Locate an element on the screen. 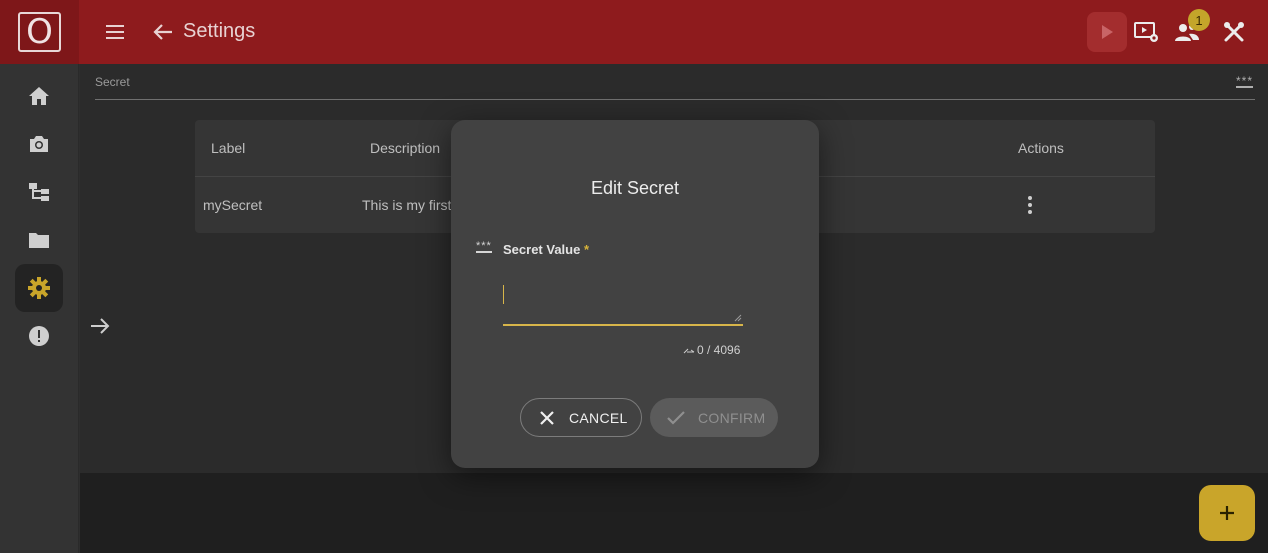 The image size is (1268, 553). back-button is located at coordinates (163, 32).